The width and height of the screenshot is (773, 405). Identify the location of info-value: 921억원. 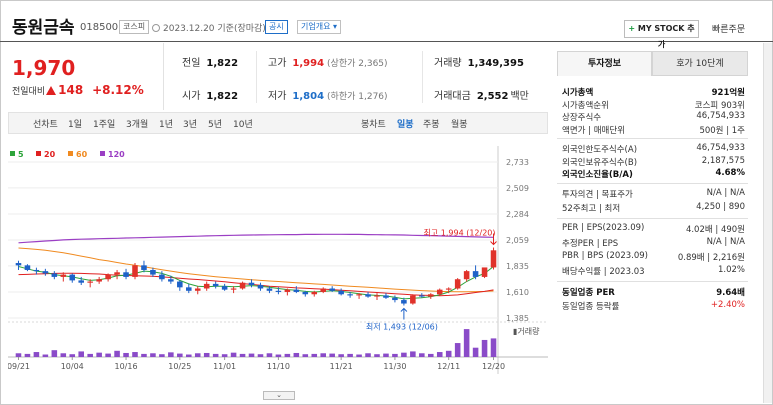
(728, 93).